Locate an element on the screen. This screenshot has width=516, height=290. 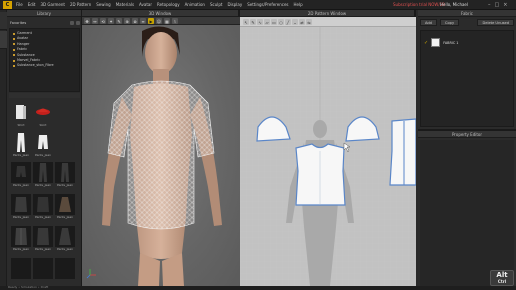
menu-file: File is located at coordinates (19, 5).